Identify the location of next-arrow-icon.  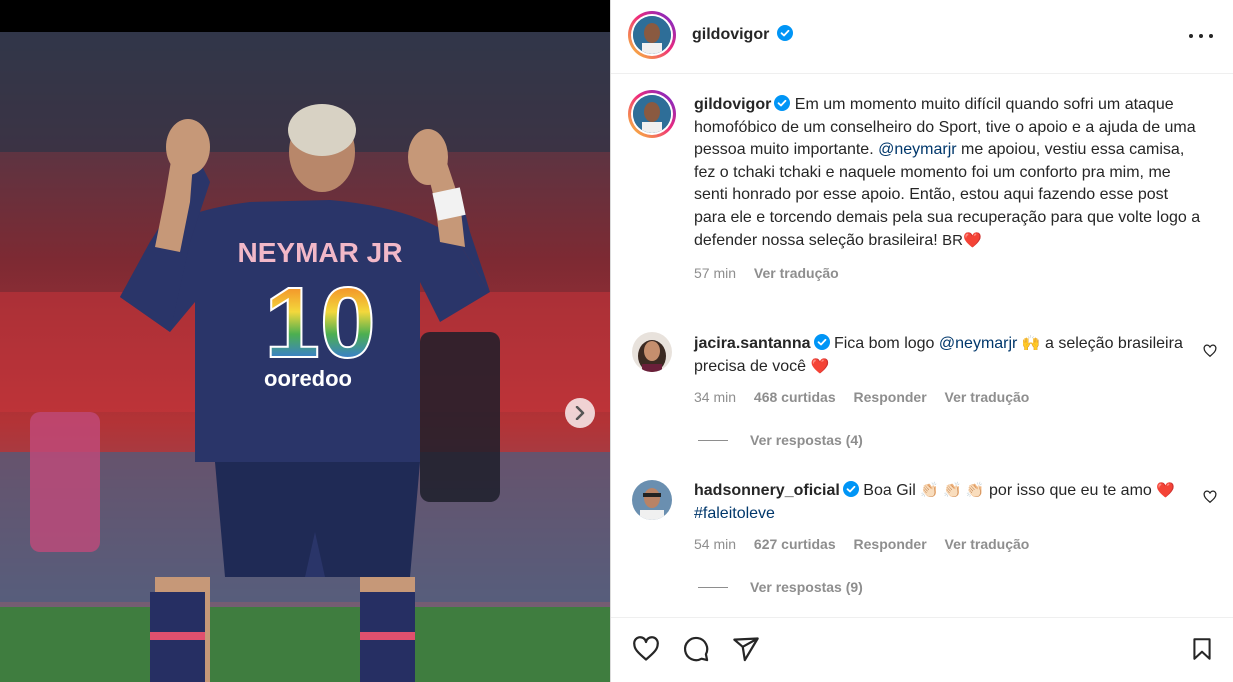
(580, 413).